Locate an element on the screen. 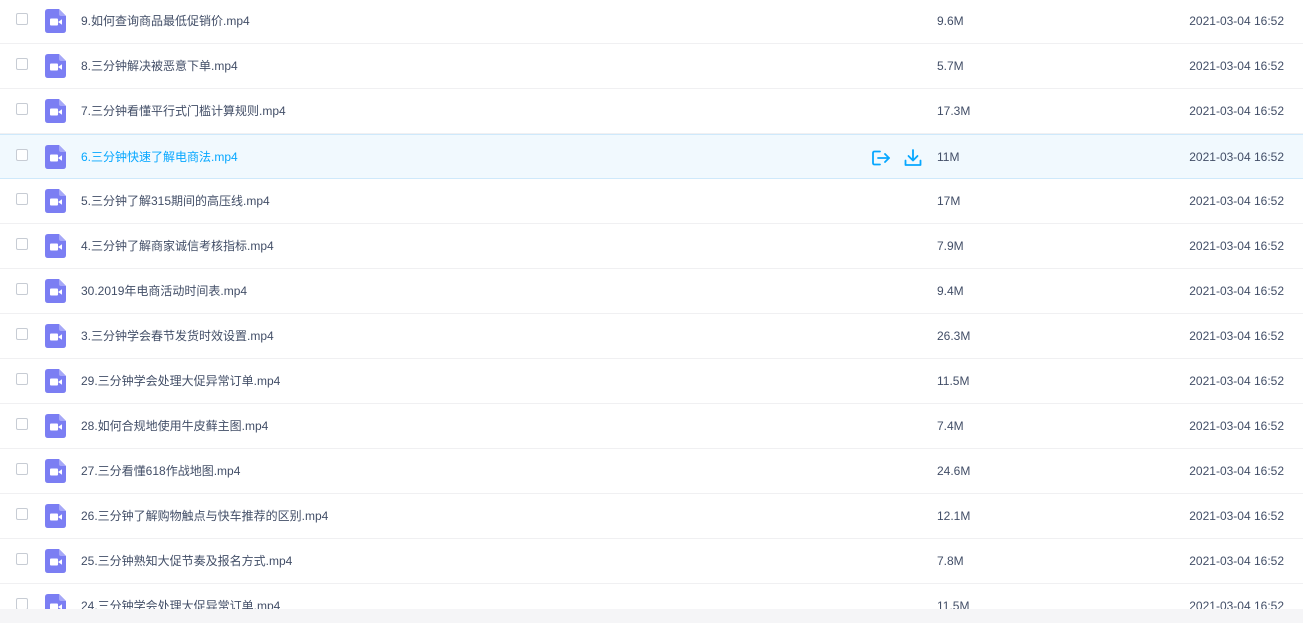  file-name: 5.三分钟了解315期间的高压线.mp4 is located at coordinates (175, 201).